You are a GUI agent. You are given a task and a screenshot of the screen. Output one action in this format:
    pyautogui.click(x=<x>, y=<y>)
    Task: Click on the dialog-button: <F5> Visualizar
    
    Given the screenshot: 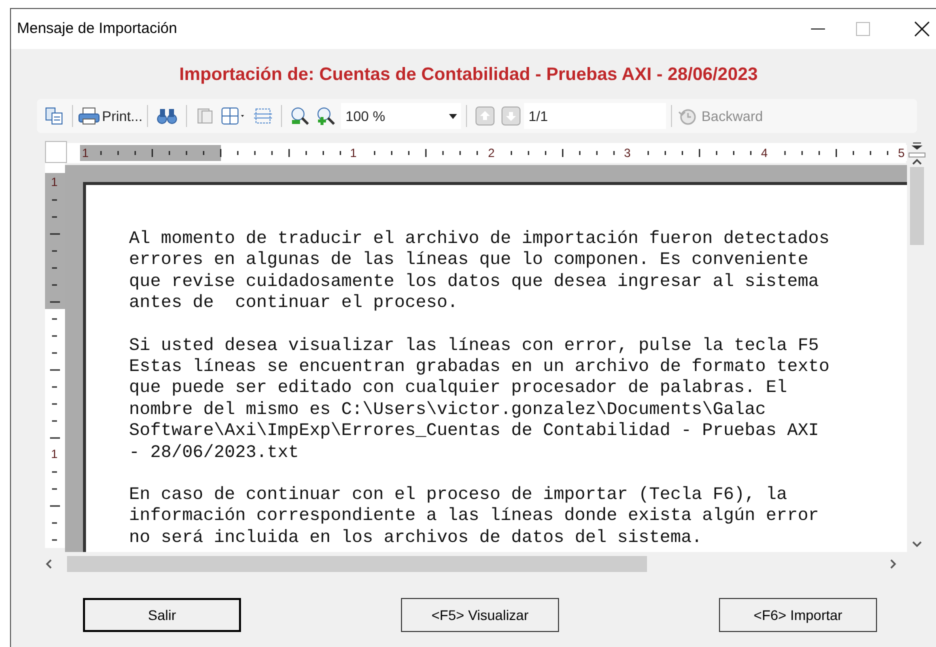 What is the action you would take?
    pyautogui.click(x=480, y=615)
    